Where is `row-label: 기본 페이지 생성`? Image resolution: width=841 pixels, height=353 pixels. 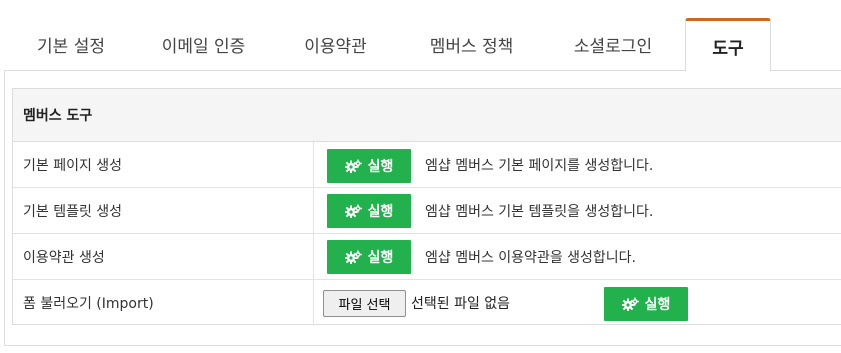
row-label: 기본 페이지 생성 is located at coordinates (163, 164).